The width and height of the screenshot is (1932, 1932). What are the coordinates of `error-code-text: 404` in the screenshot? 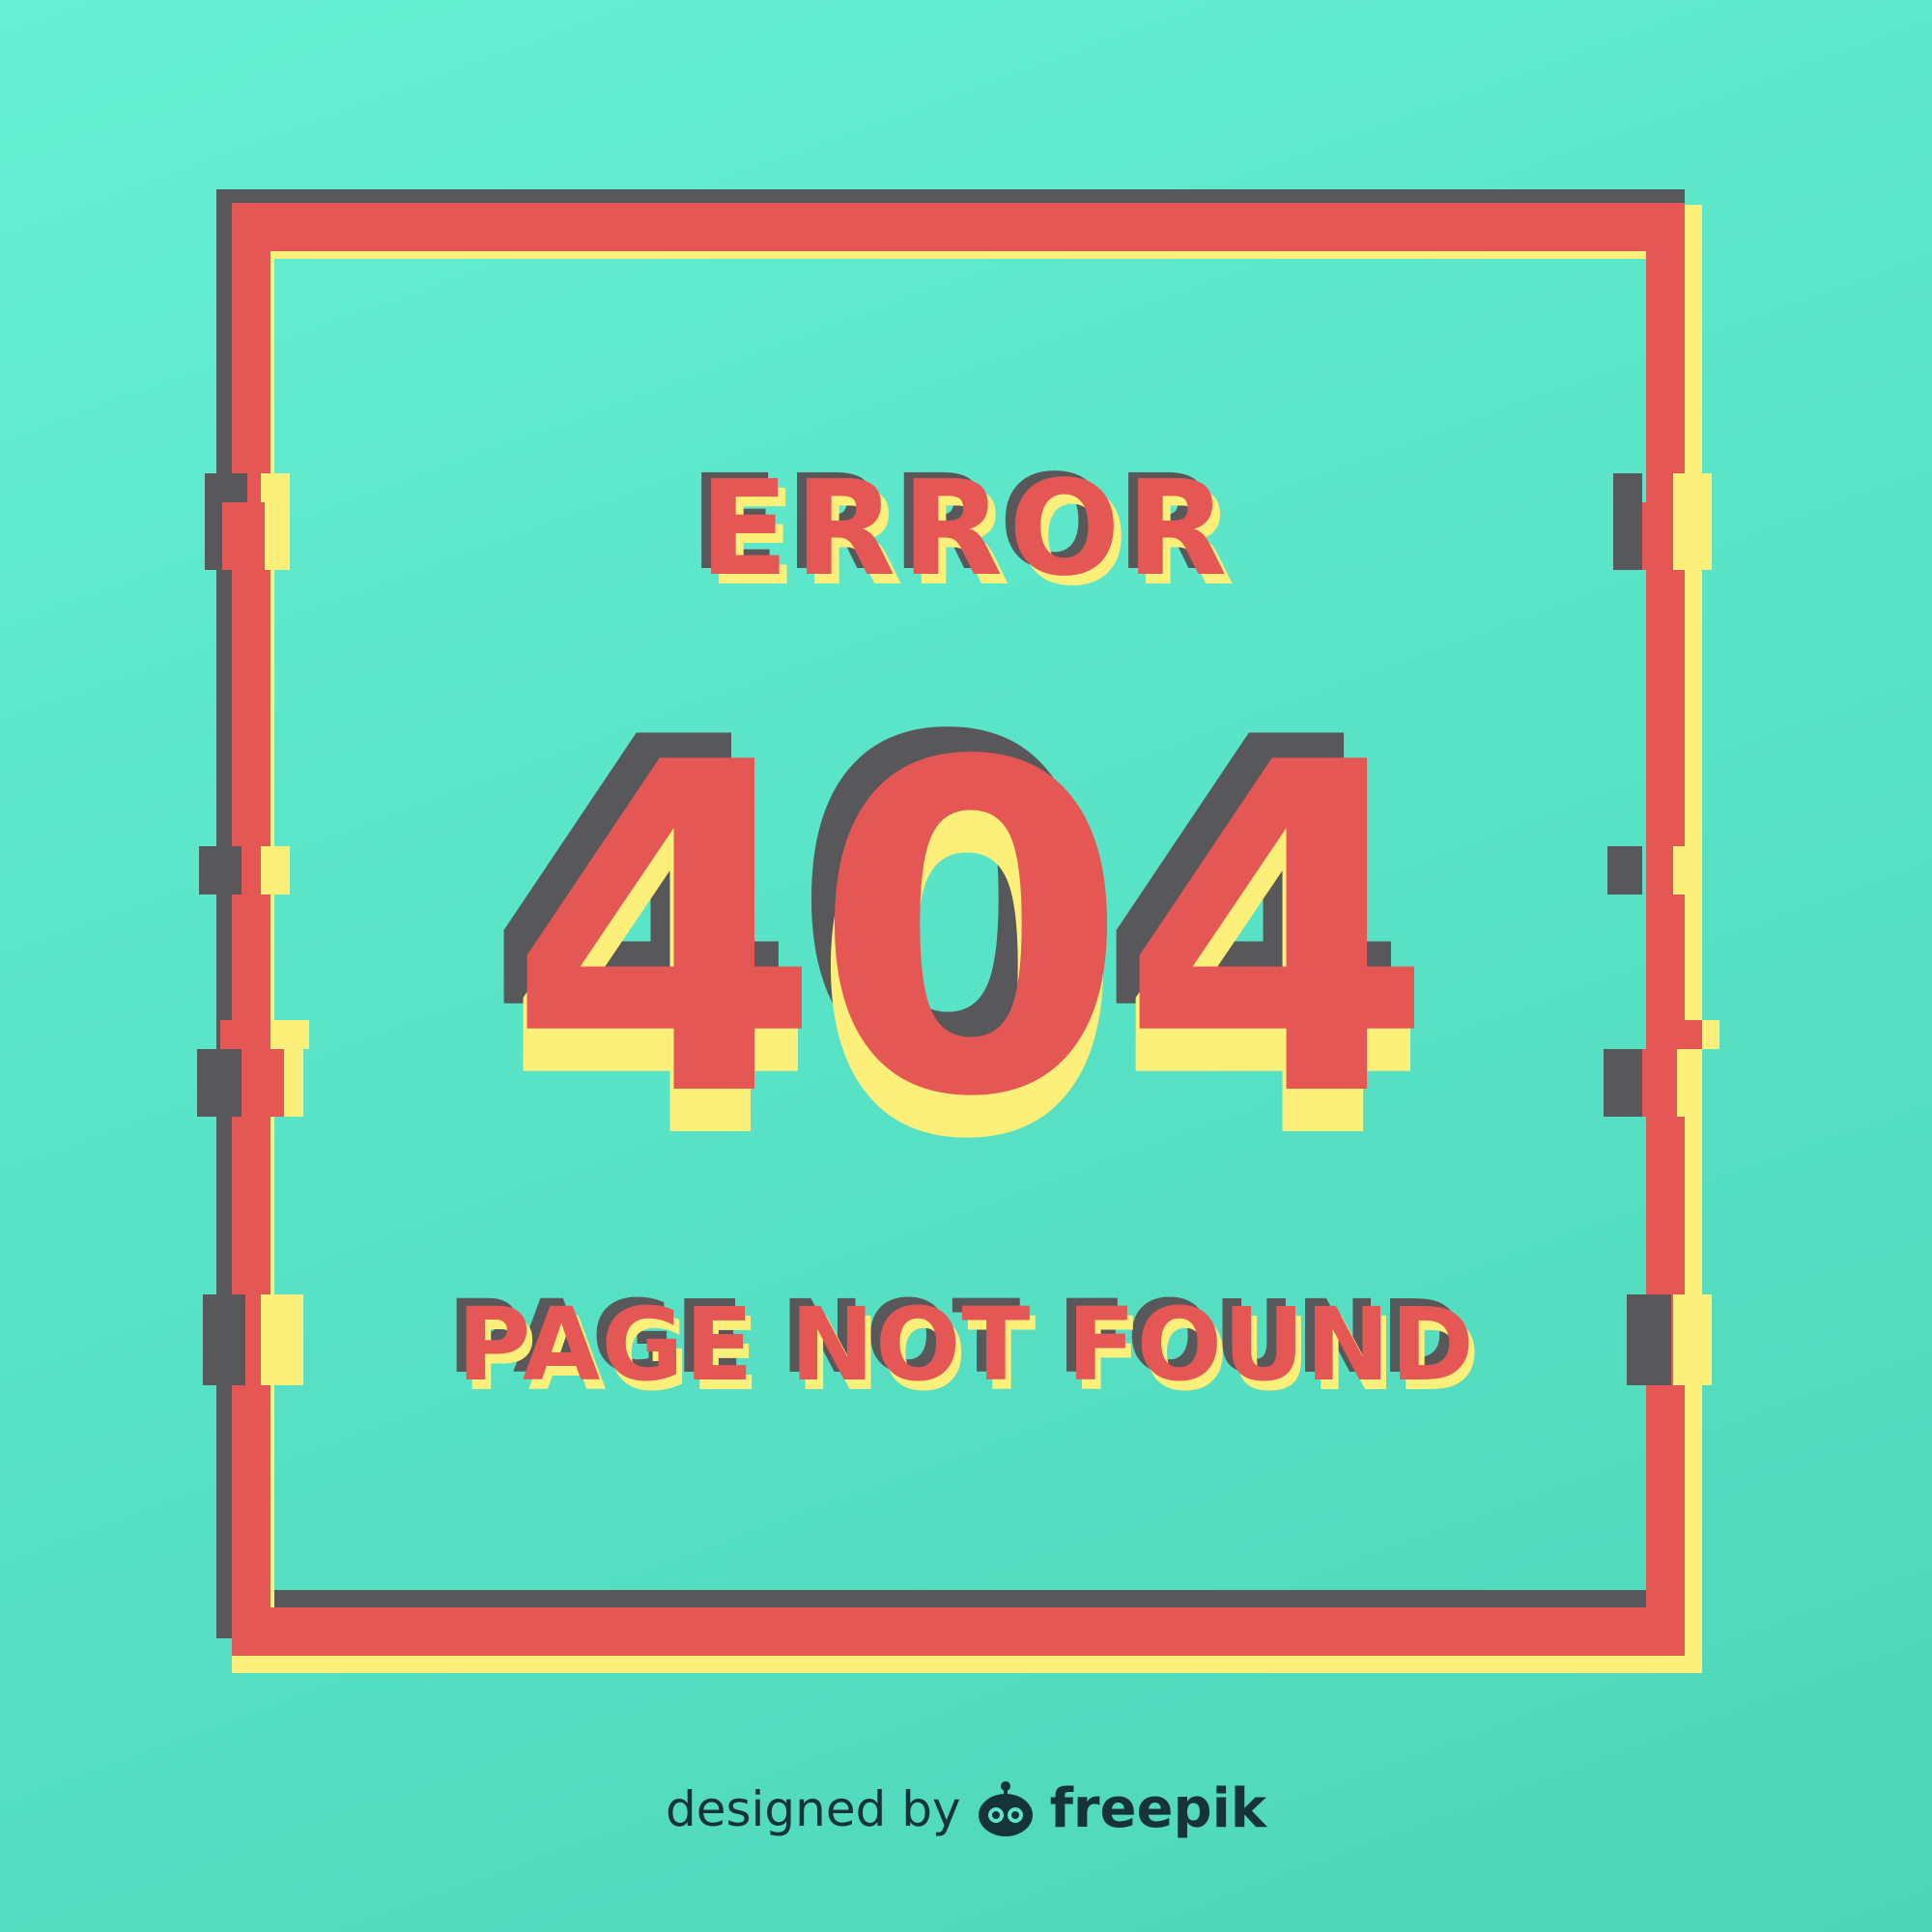 It's located at (970, 932).